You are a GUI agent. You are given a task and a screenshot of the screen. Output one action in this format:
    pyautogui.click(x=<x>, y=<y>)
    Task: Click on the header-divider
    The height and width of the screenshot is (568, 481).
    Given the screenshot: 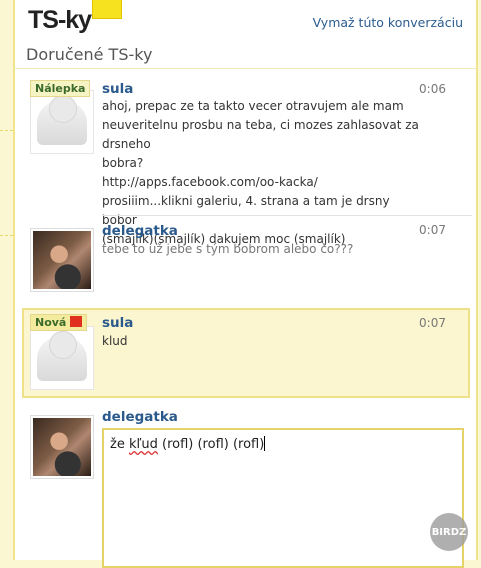 What is the action you would take?
    pyautogui.click(x=245, y=68)
    